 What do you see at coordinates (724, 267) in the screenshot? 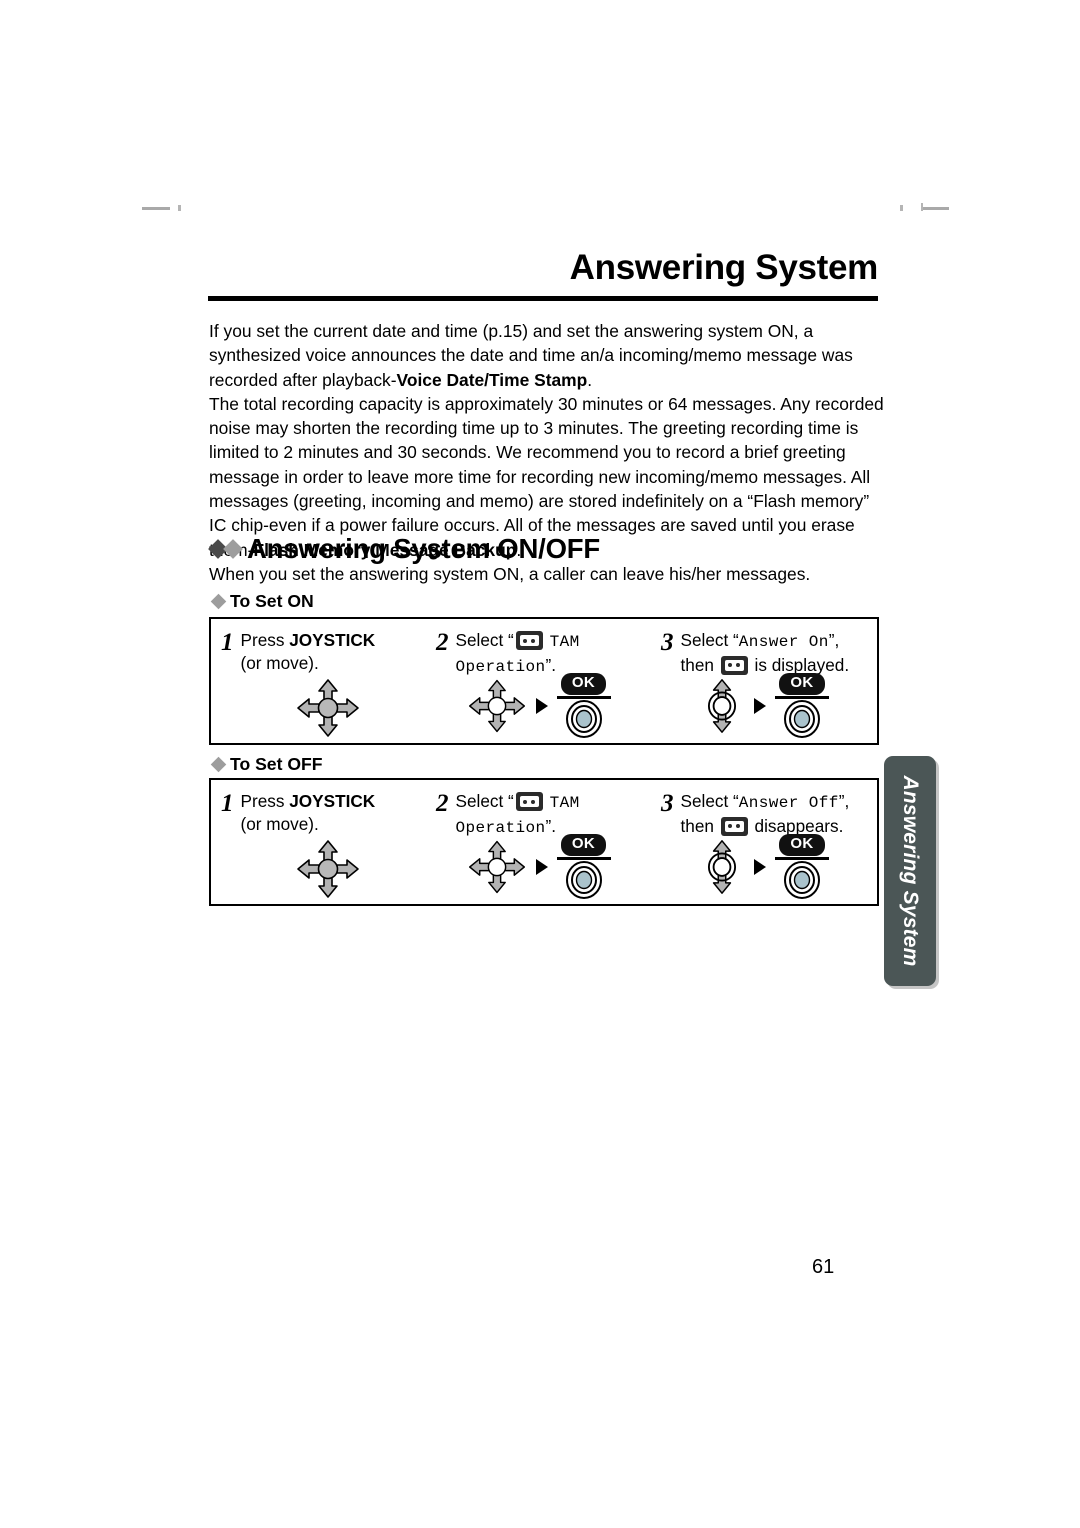
I see `page-title: Answering System` at bounding box center [724, 267].